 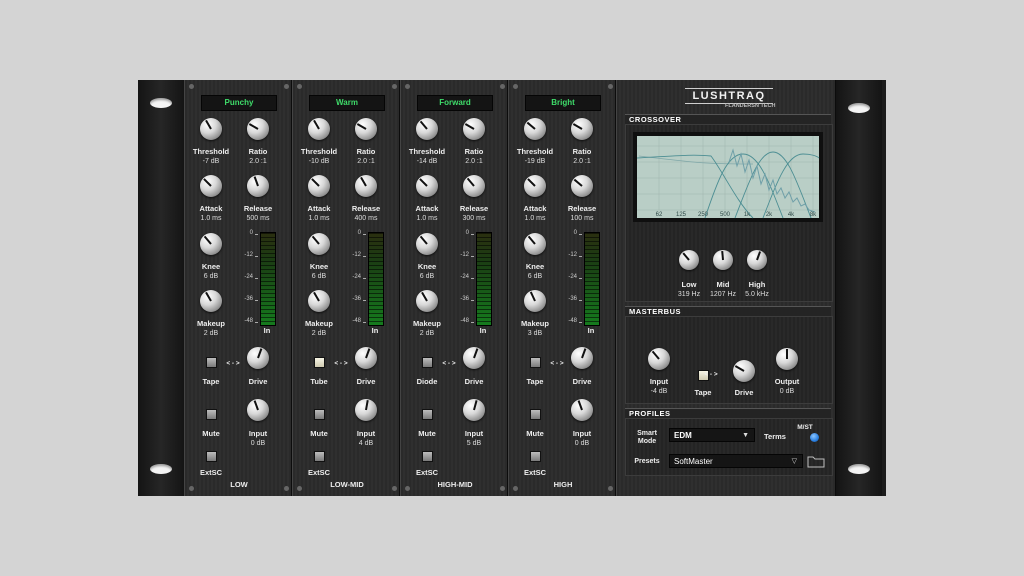 What do you see at coordinates (775, 436) in the screenshot?
I see `terms-link: Terms` at bounding box center [775, 436].